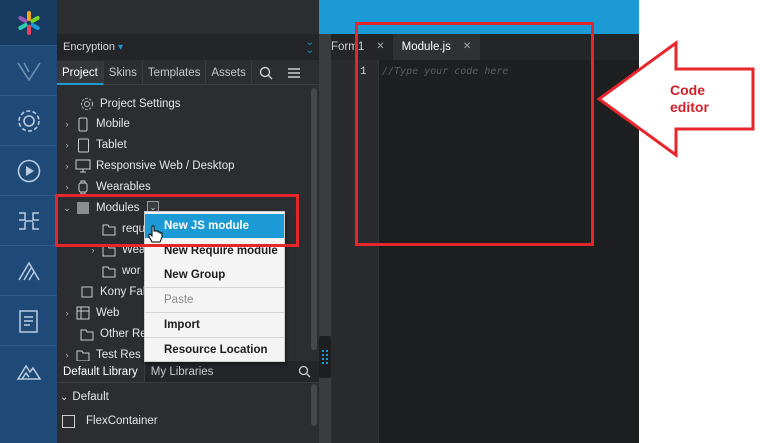  Describe the element at coordinates (314, 405) in the screenshot. I see `library-scrollbar` at that location.